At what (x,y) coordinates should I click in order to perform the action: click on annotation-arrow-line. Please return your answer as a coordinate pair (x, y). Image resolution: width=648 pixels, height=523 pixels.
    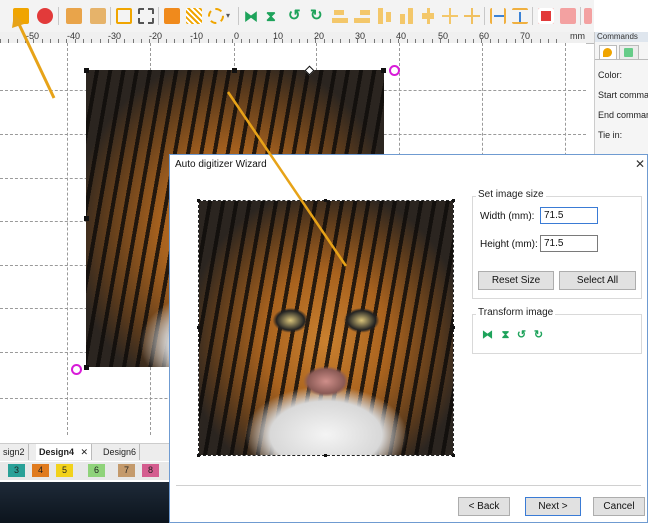
    Looking at the image, I should click on (36, 60).